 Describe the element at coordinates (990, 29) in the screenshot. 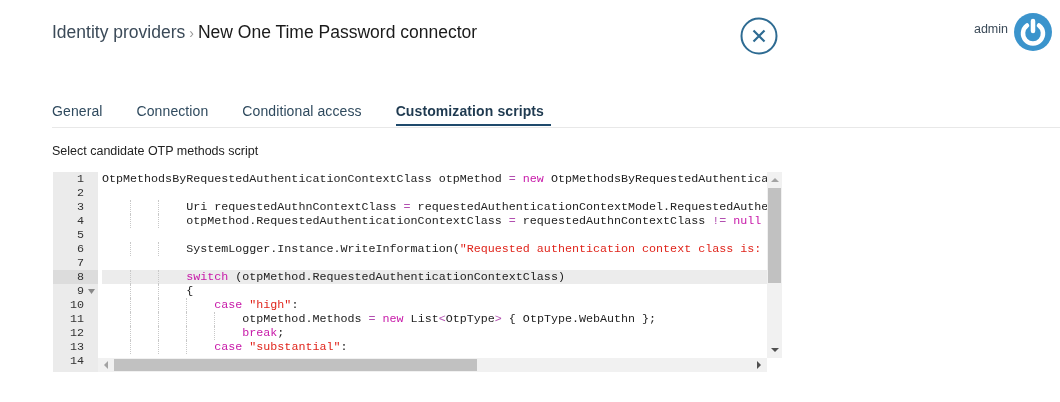

I see `user-name: admin` at that location.